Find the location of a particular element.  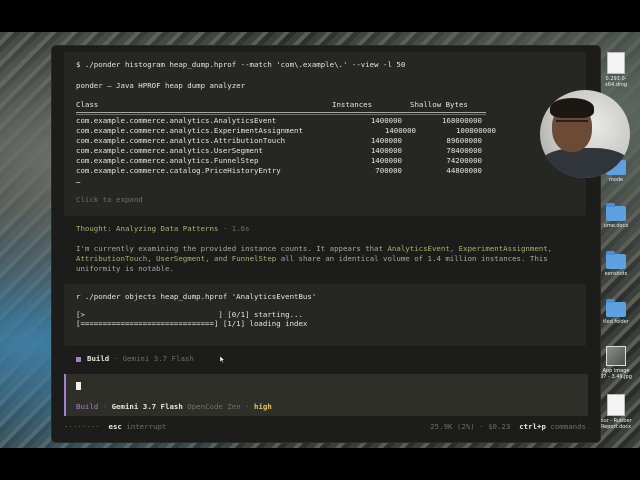

bytes-value: 100800000 is located at coordinates (475, 130).